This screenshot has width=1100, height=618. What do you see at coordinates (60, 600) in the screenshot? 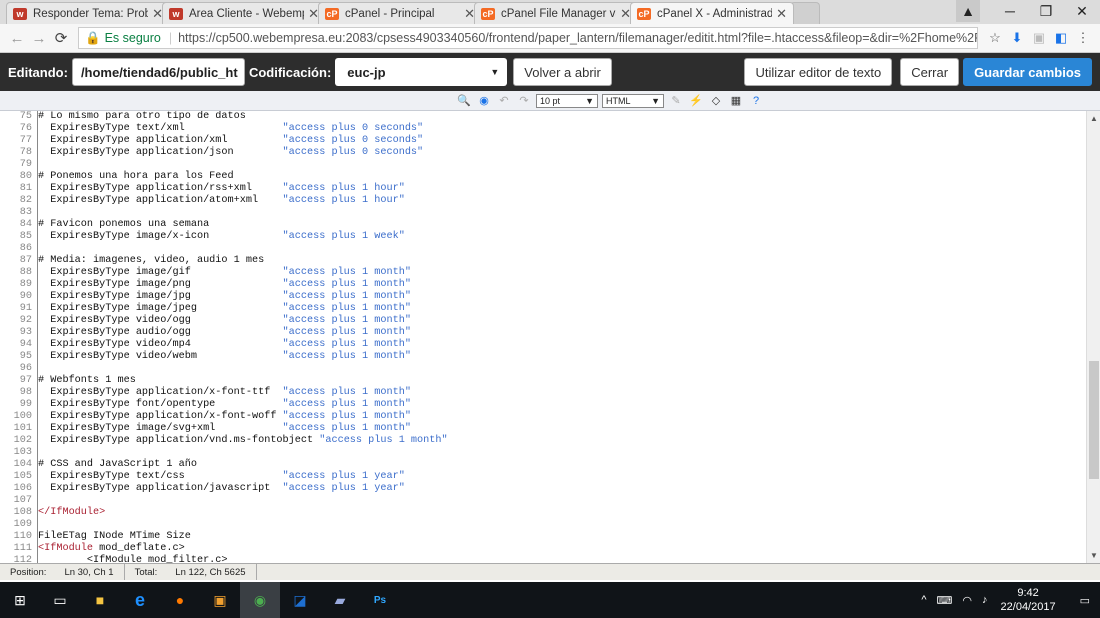
I see `task-view-icon: ▭` at bounding box center [60, 600].